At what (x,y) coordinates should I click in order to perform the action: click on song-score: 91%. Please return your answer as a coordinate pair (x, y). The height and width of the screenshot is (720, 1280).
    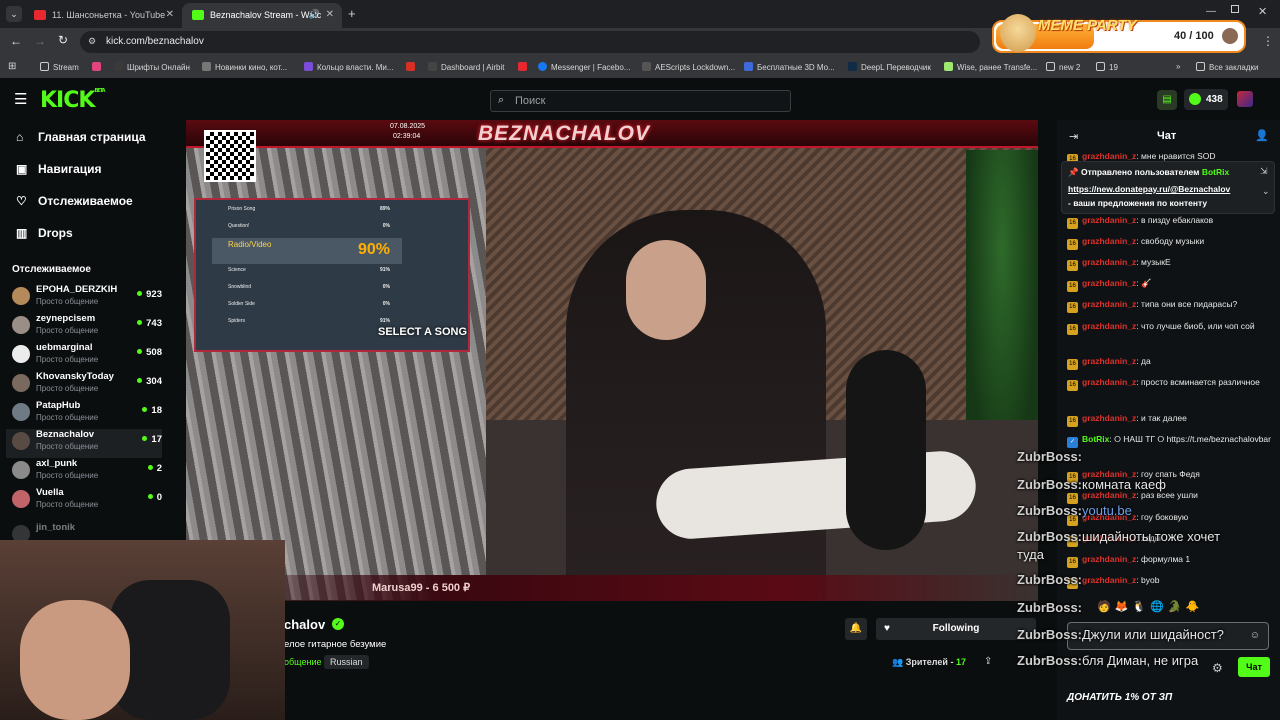
    Looking at the image, I should click on (384, 270).